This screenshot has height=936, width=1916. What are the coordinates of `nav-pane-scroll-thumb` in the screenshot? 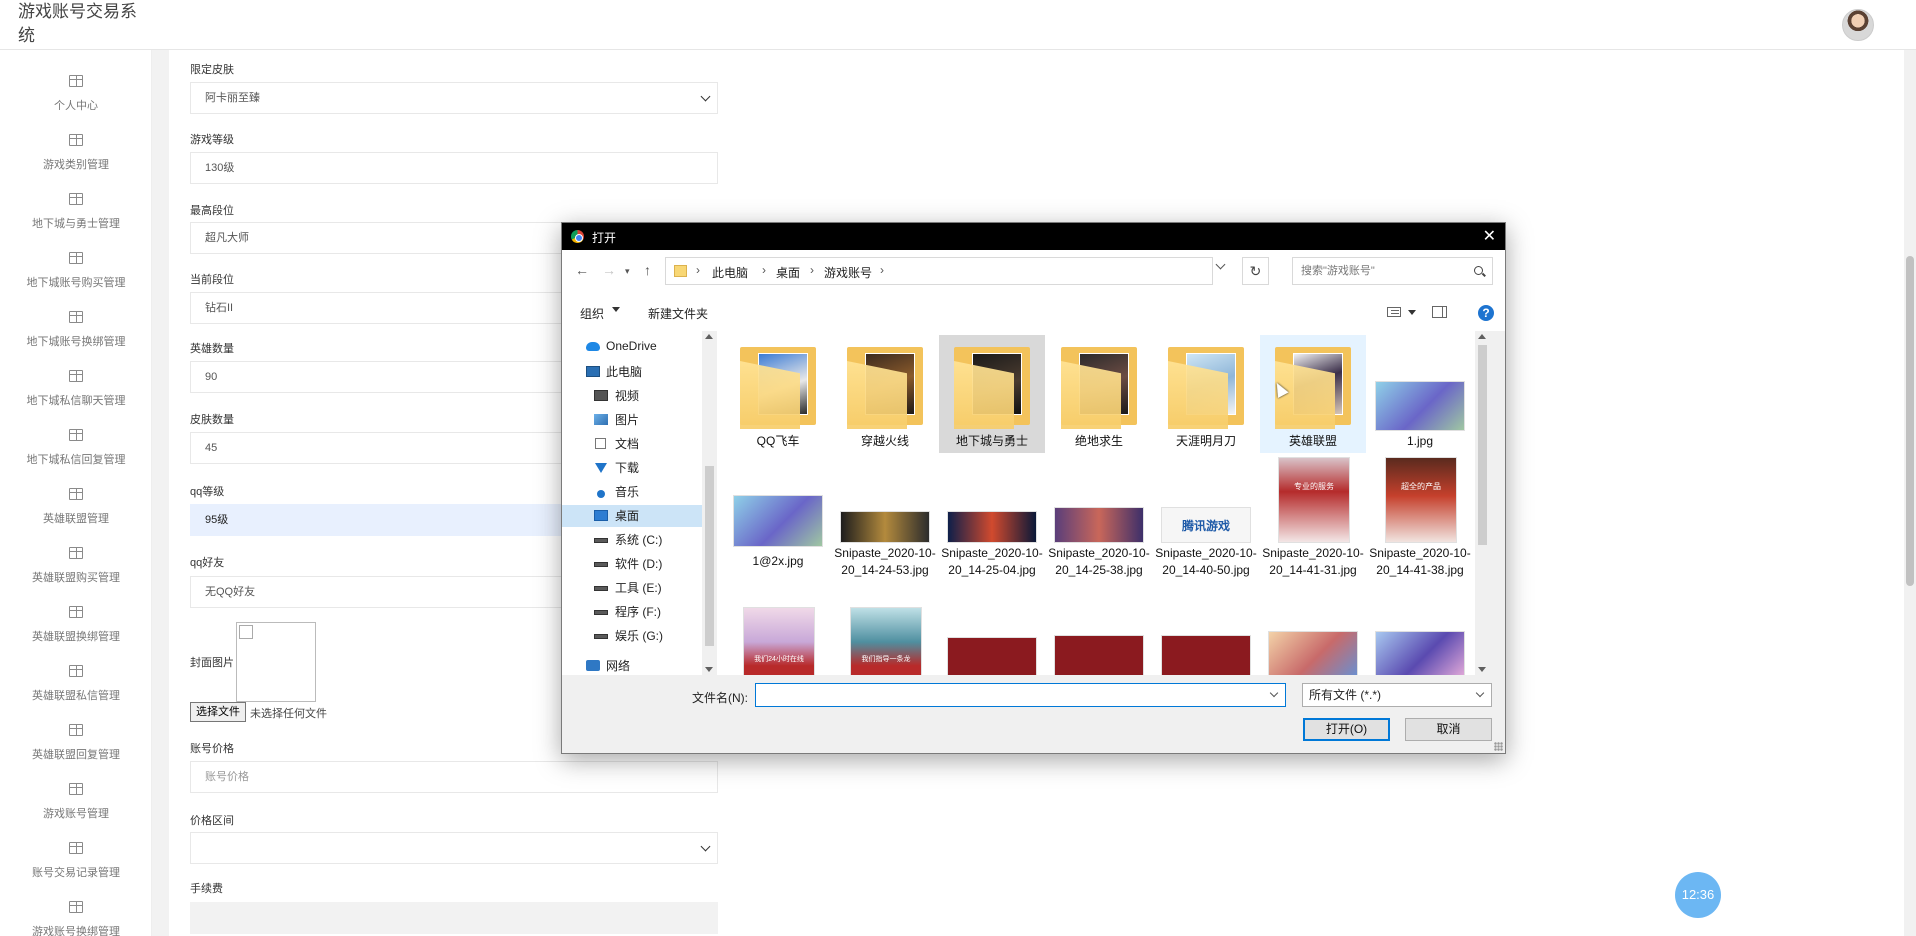 It's located at (709, 556).